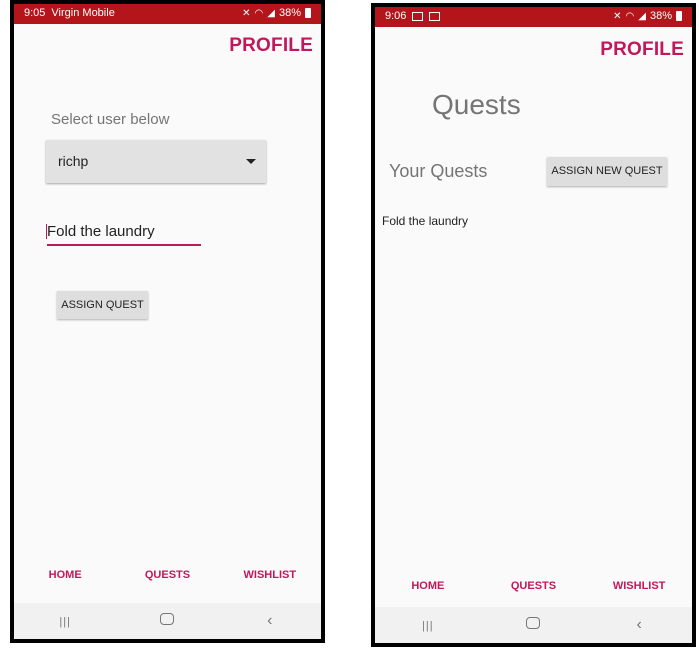 Image resolution: width=699 pixels, height=648 pixels. I want to click on quest-input: Fold the laundry, so click(123, 234).